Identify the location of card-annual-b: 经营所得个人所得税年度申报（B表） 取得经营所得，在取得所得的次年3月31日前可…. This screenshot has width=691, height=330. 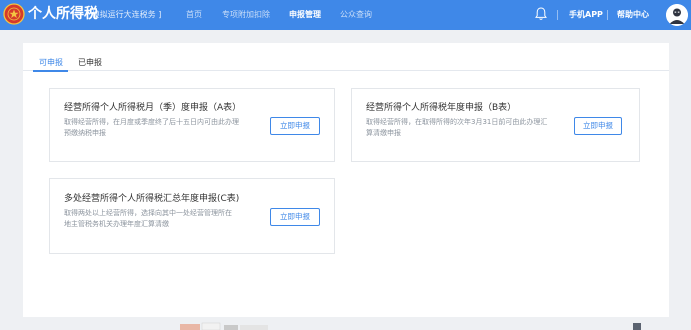
(495, 125).